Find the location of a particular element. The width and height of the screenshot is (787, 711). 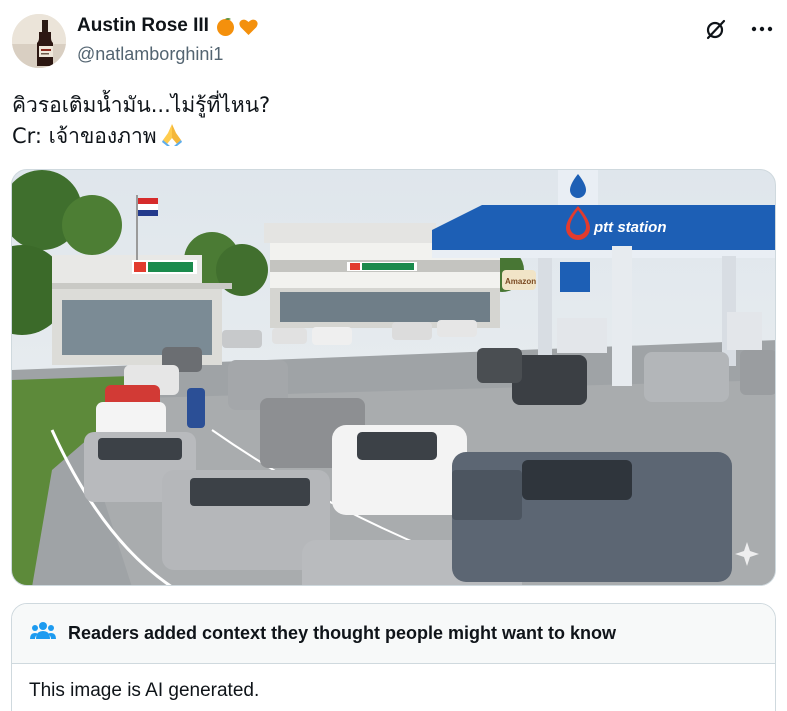

community-note-body: This image is AI generated. is located at coordinates (144, 690).